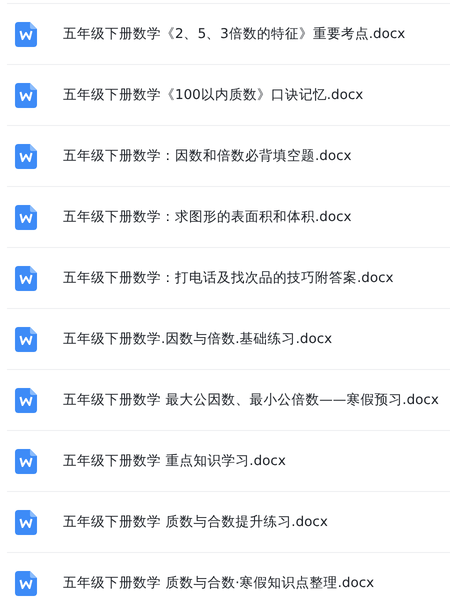  I want to click on file-name: 五年级下册数学 最大公因数、最小公倍数——寒假预习.docx, so click(251, 400).